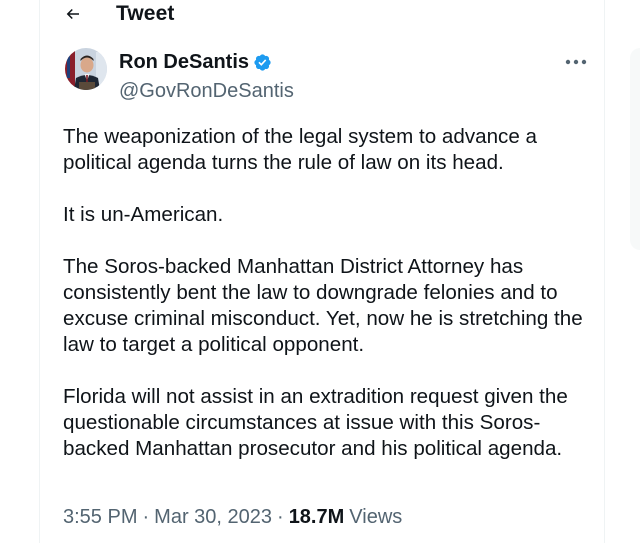 The image size is (640, 543). Describe the element at coordinates (376, 517) in the screenshot. I see `views-label: Views` at that location.